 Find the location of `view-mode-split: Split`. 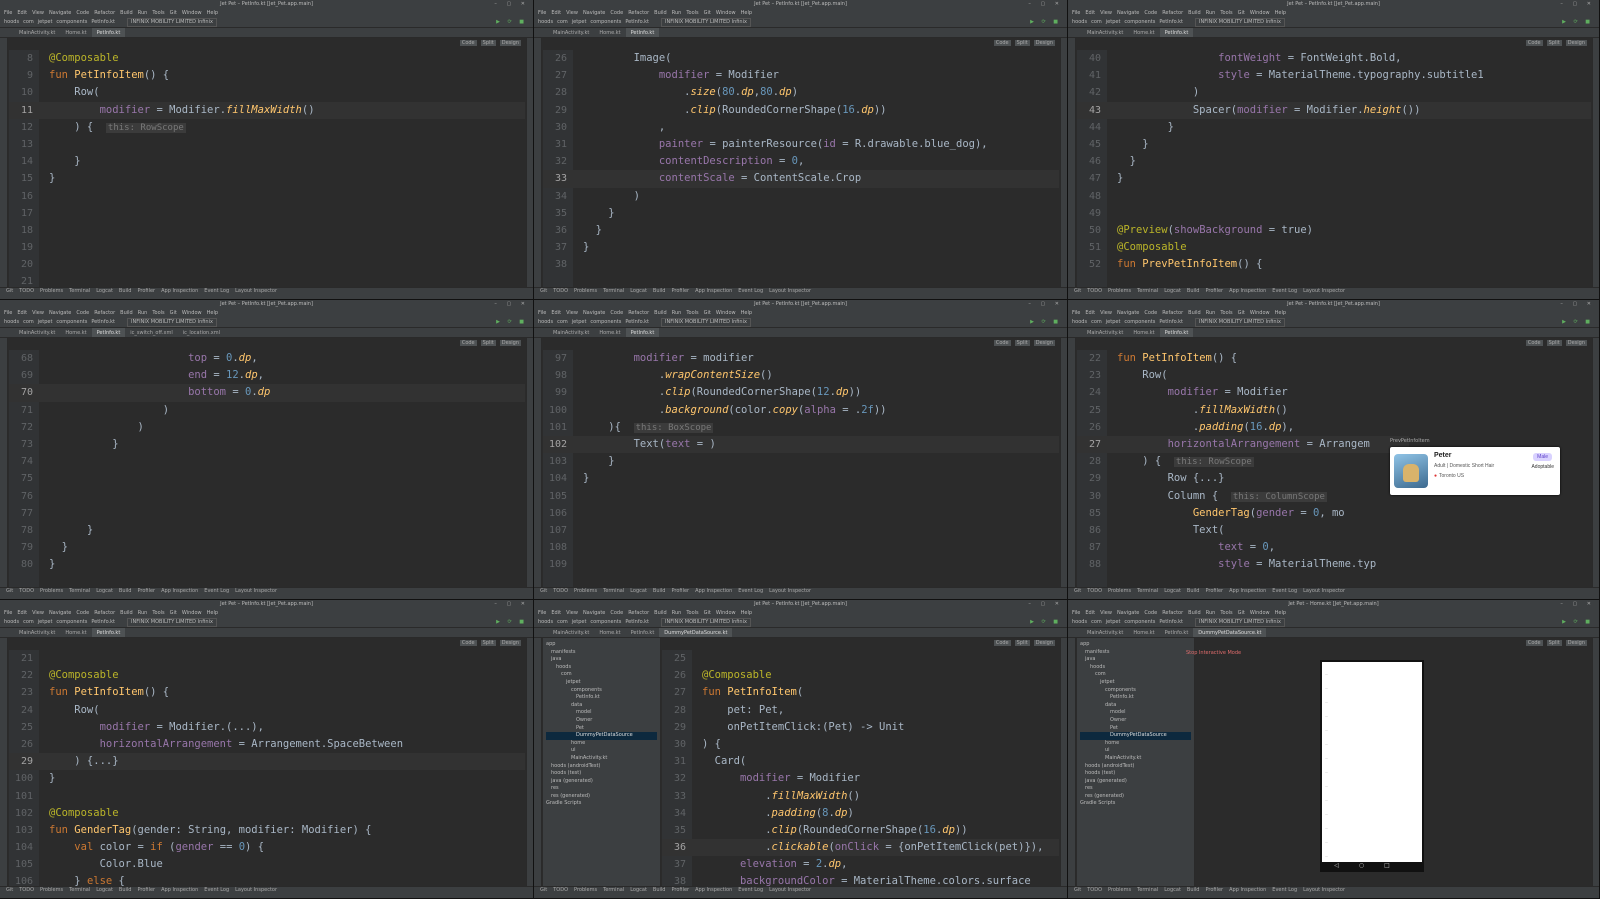

view-mode-split: Split is located at coordinates (1554, 343).